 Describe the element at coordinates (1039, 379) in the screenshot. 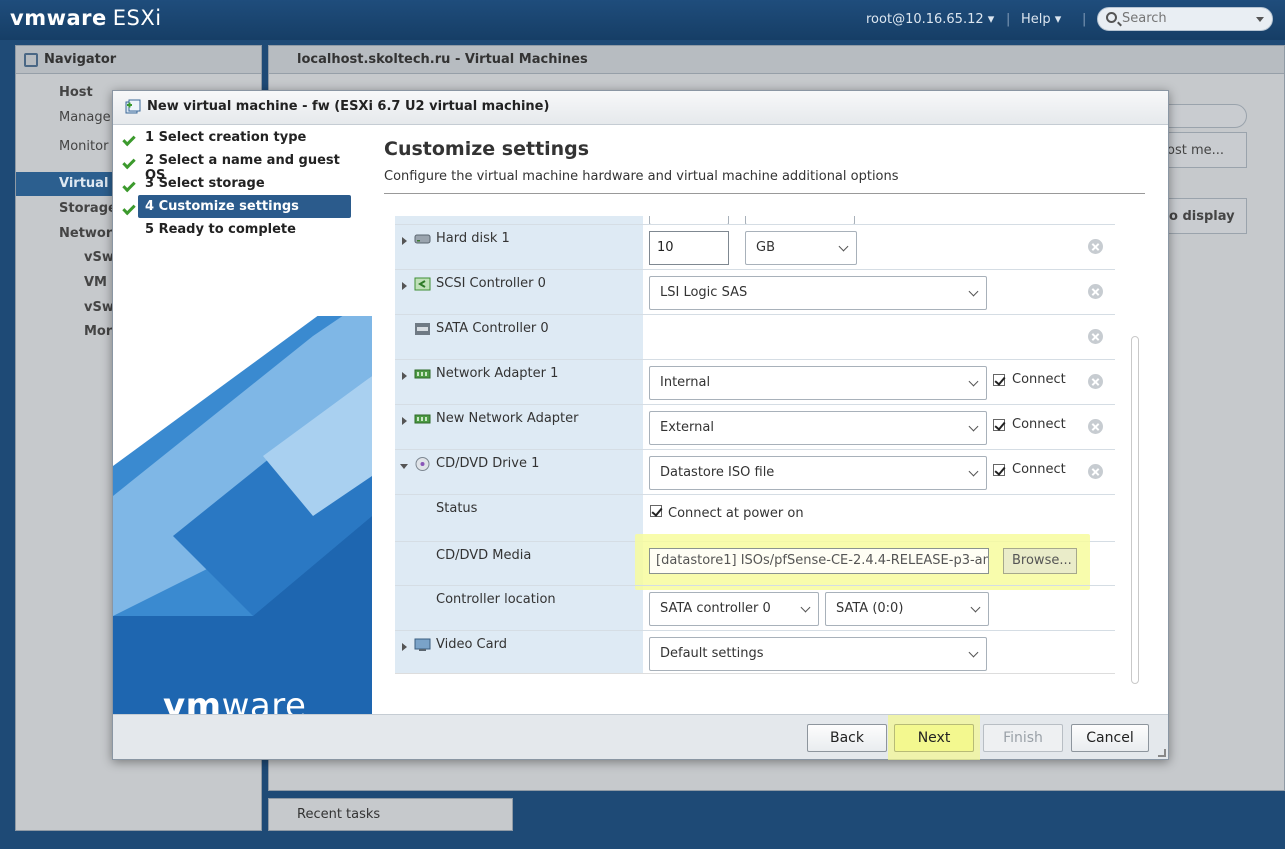

I see `network-1-connect-label: Connect` at that location.